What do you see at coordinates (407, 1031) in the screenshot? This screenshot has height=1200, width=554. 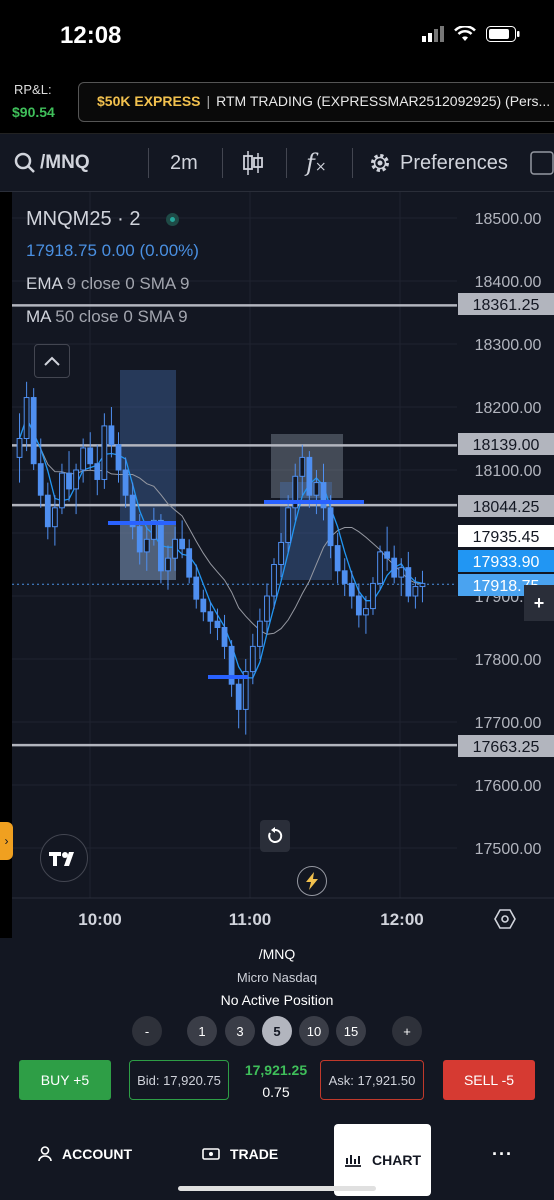 I see `quantity-increase-button: +` at bounding box center [407, 1031].